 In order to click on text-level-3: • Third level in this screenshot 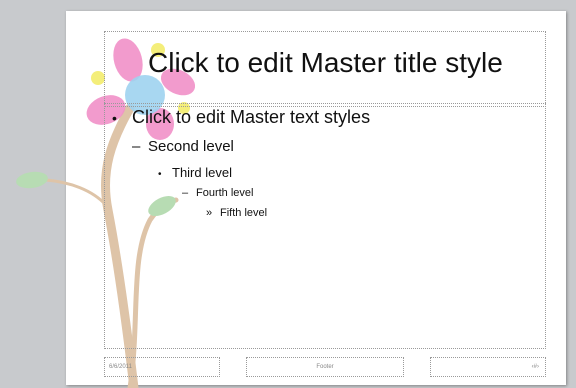, I will do `click(195, 172)`.